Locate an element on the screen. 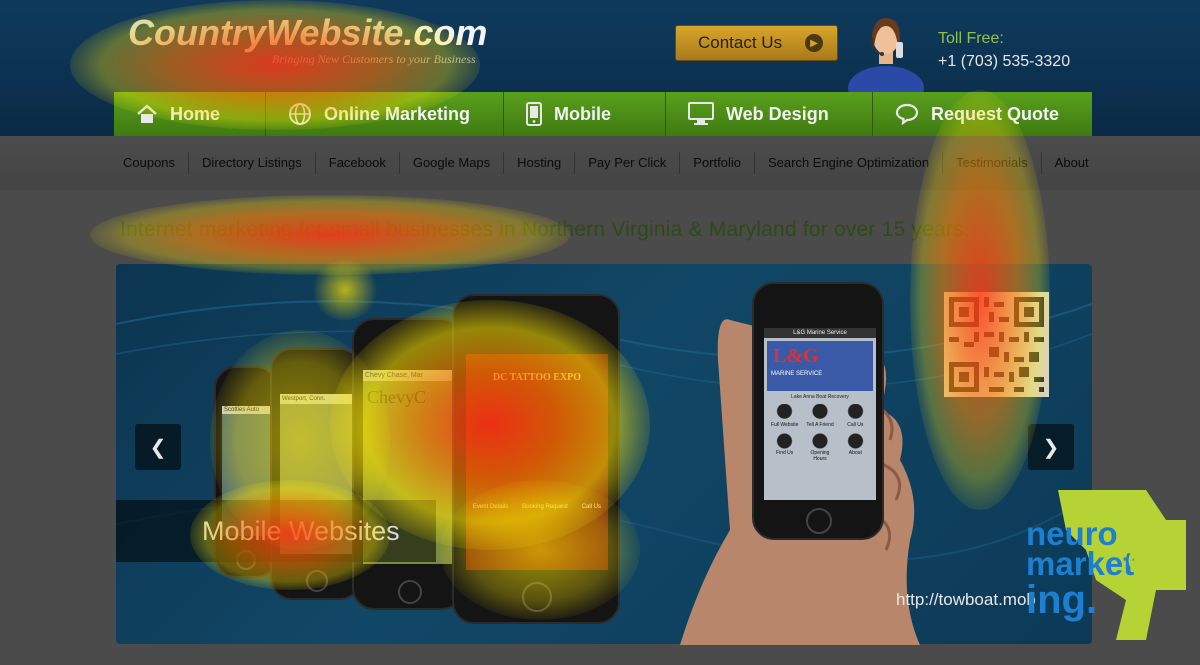  chevron-left-icon: ❮ is located at coordinates (158, 447).